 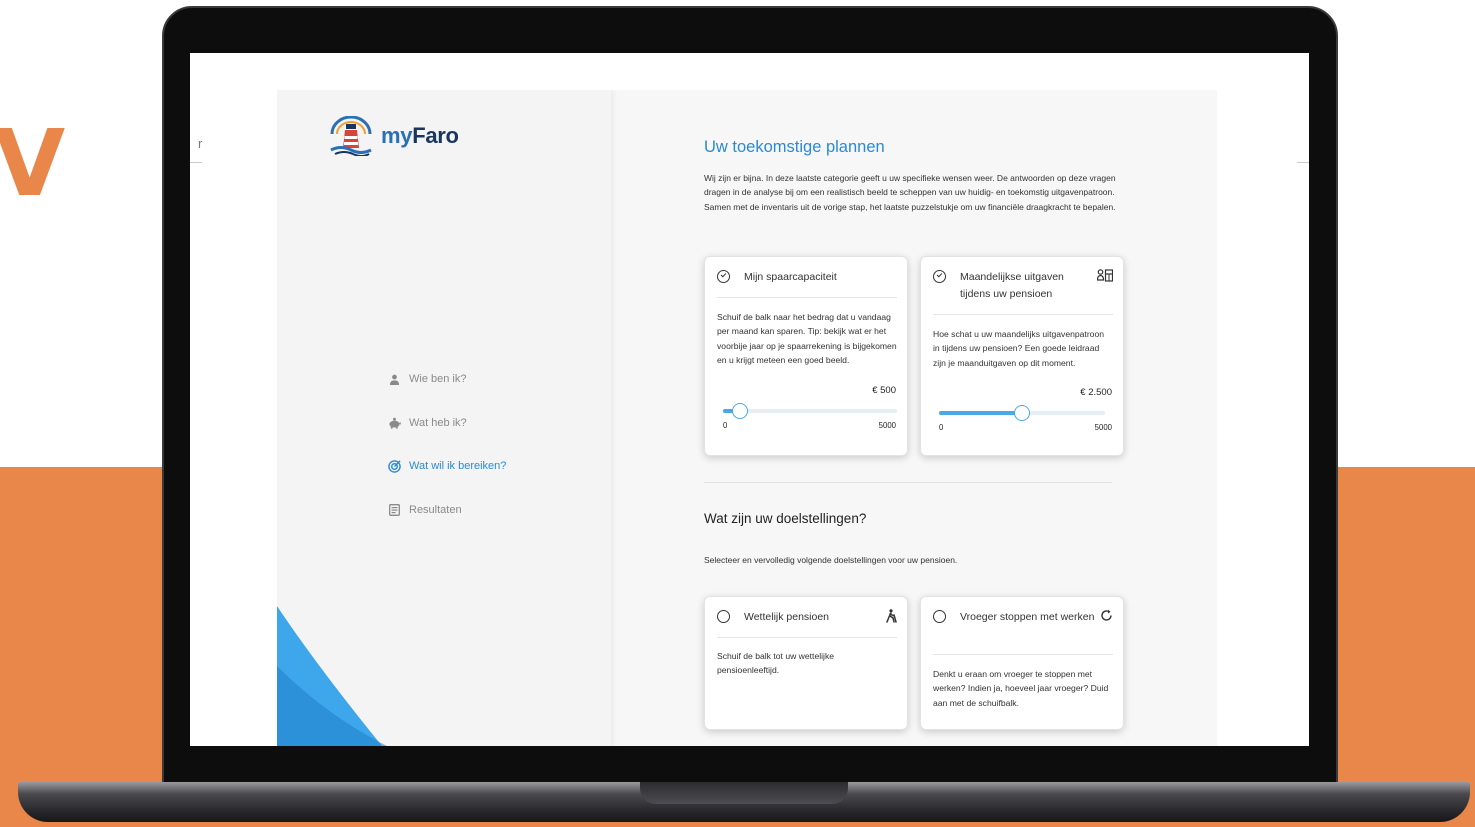 I want to click on document-icon, so click(x=394, y=510).